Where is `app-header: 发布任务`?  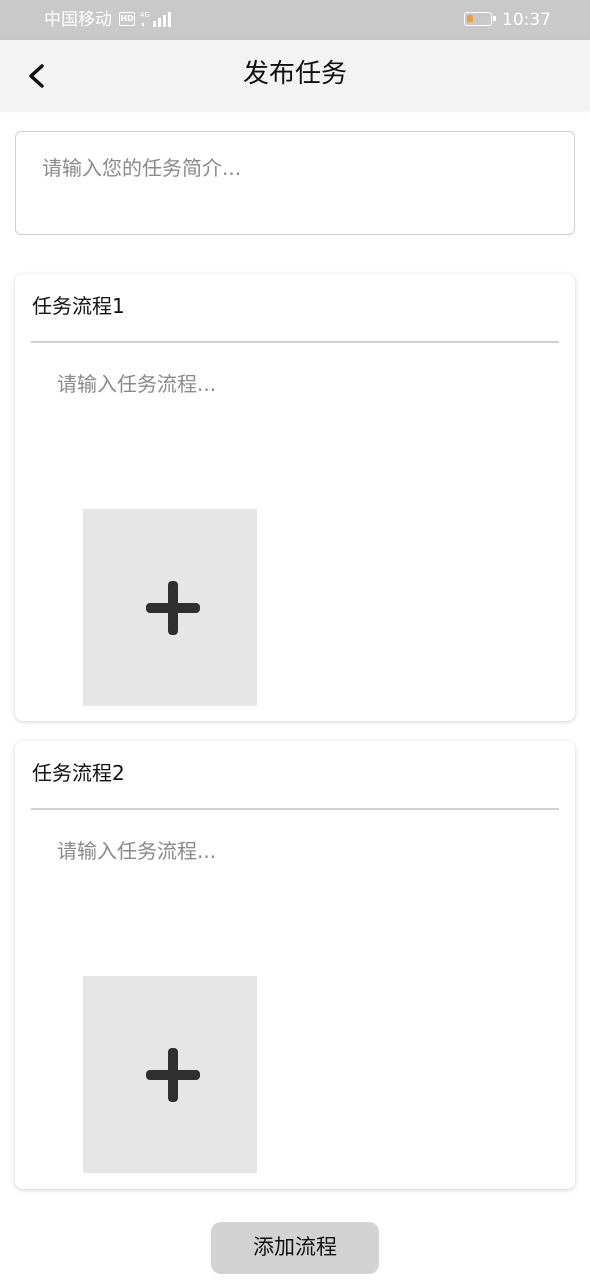
app-header: 发布任务 is located at coordinates (295, 75).